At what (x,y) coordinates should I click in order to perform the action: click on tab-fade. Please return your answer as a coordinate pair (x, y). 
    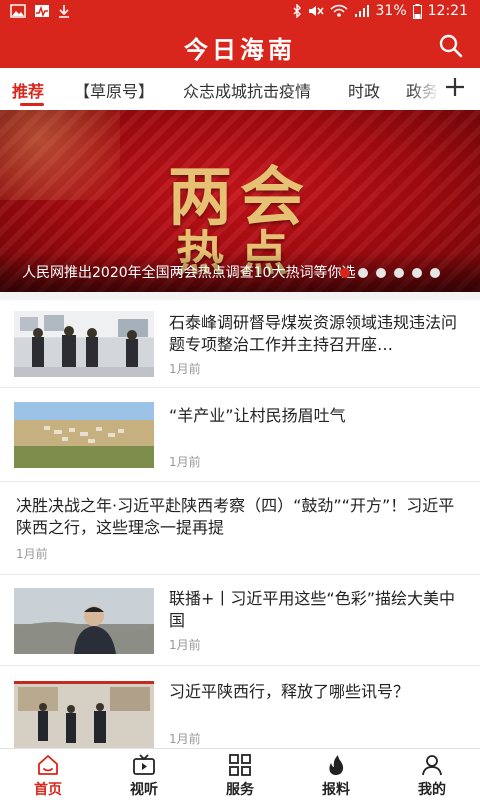
    Looking at the image, I should click on (425, 88).